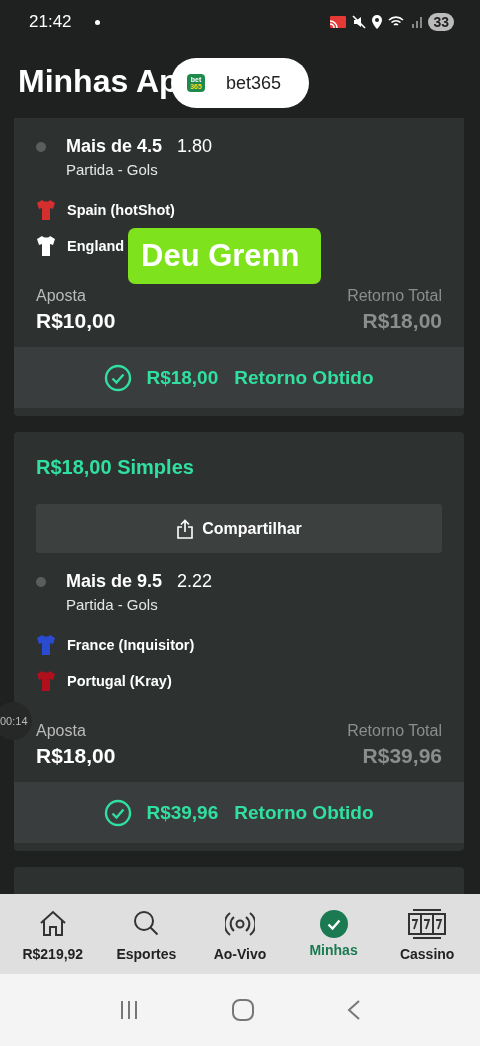  I want to click on notification-dot, so click(97, 22).